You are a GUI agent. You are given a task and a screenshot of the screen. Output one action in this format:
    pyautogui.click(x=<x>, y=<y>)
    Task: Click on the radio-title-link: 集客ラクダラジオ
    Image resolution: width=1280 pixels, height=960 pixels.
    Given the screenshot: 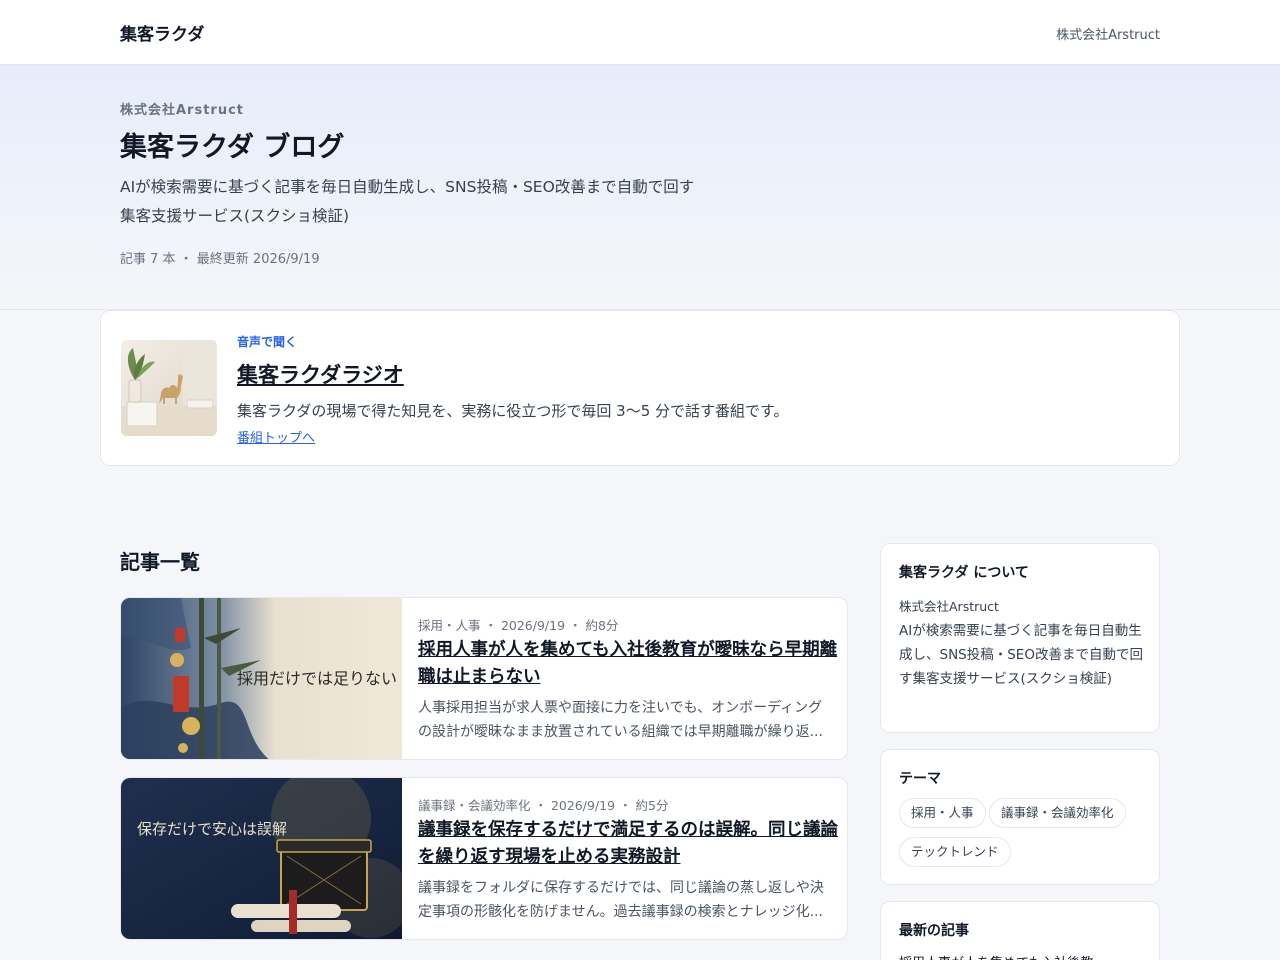 What is the action you would take?
    pyautogui.click(x=320, y=374)
    